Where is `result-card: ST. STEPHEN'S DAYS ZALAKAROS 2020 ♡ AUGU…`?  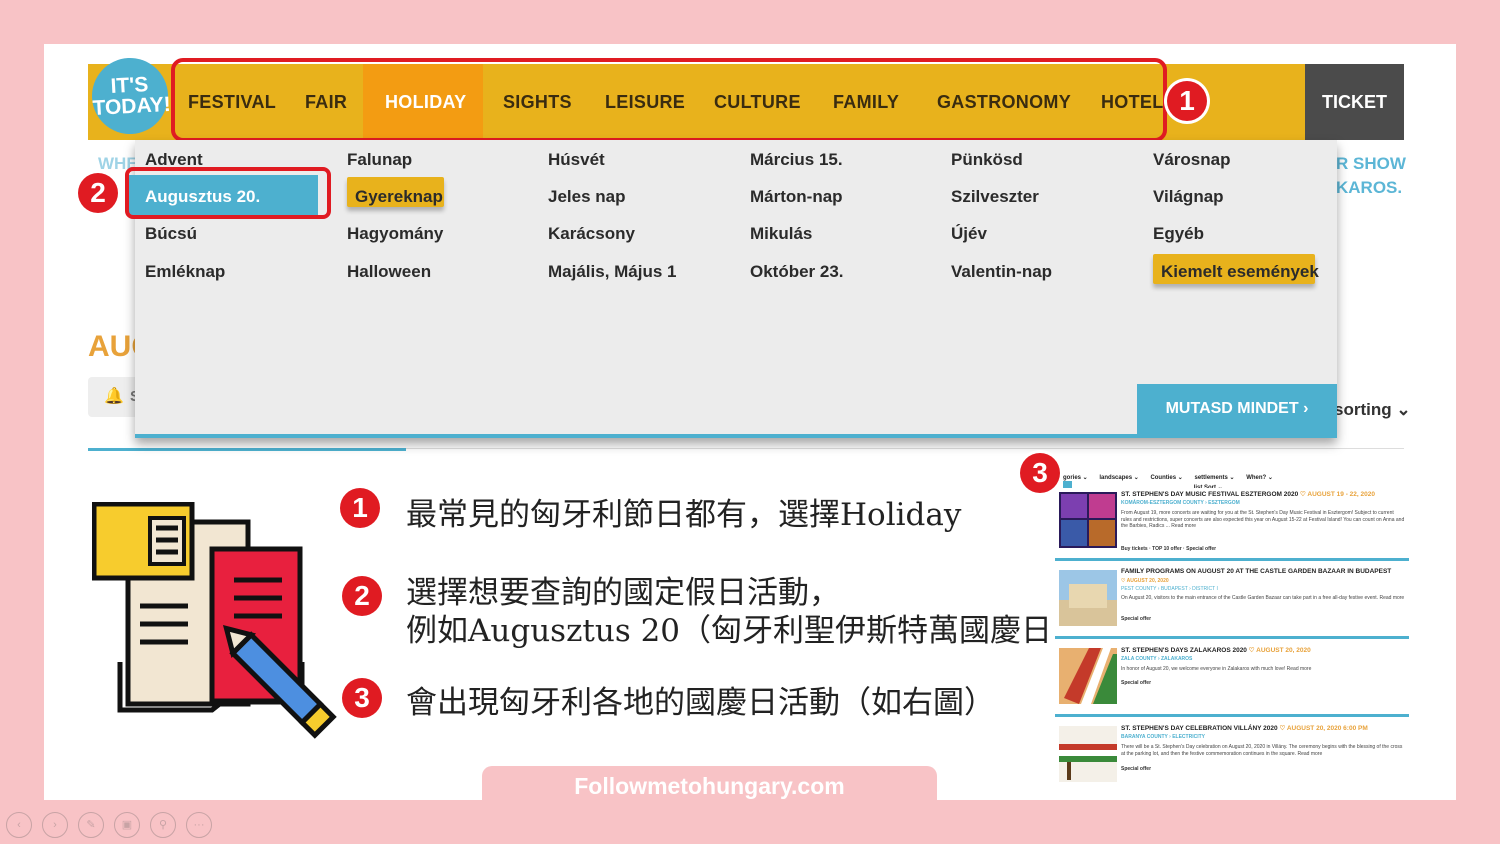
result-card: ST. STEPHEN'S DAYS ZALAKAROS 2020 ♡ AUGU… is located at coordinates (1232, 680).